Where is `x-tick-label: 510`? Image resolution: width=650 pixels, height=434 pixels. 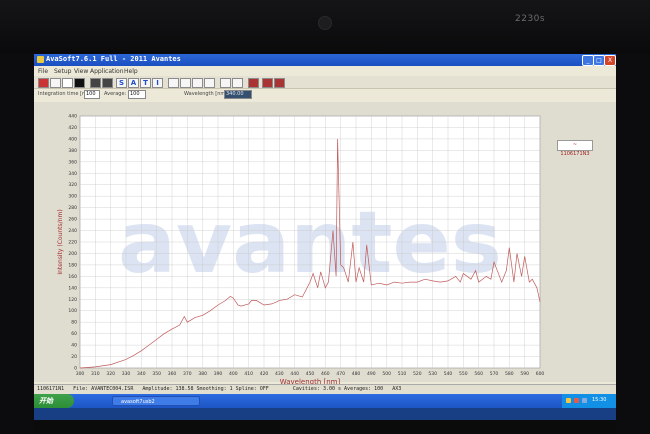
x-tick-label: 510 is located at coordinates (402, 374).